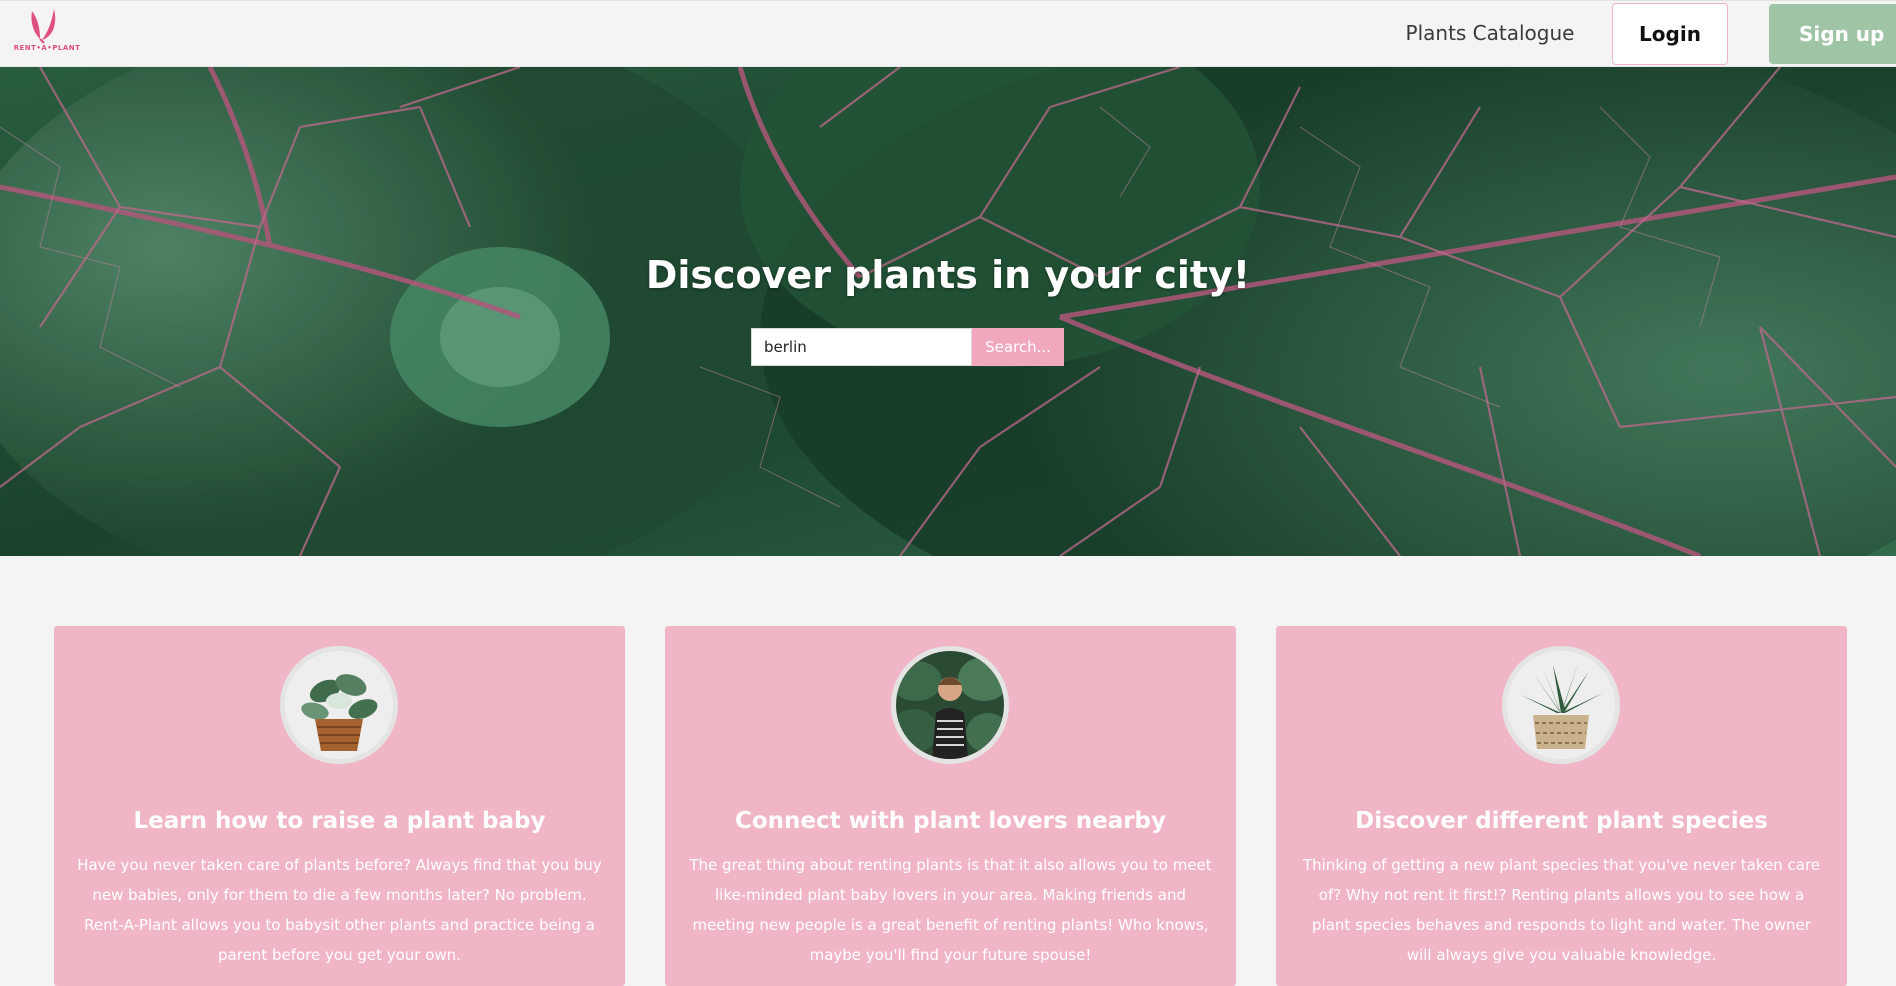  Describe the element at coordinates (948, 275) in the screenshot. I see `hero-title: Discover plants in your city!` at that location.